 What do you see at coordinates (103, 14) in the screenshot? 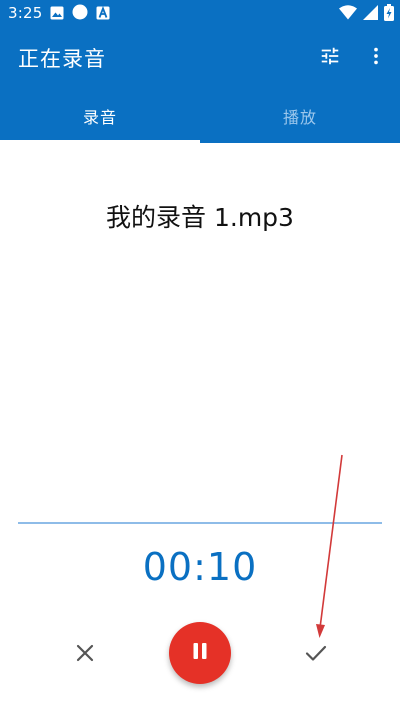
I see `font-icon` at bounding box center [103, 14].